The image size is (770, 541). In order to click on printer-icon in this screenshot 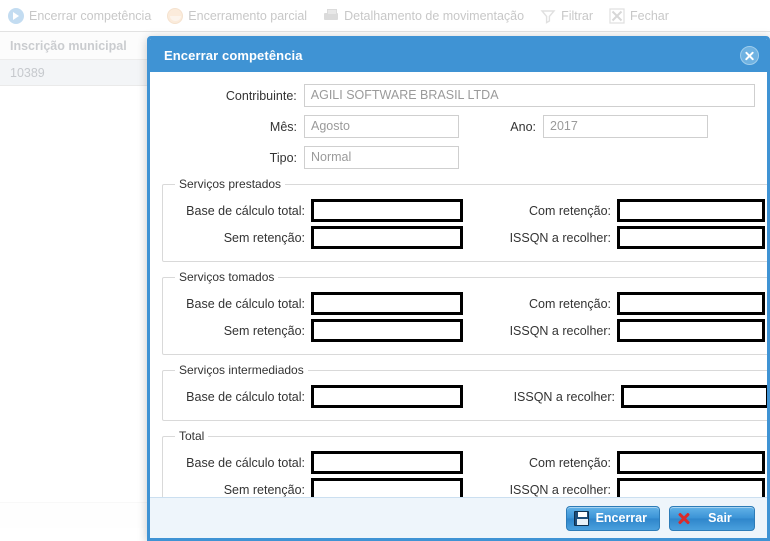, I will do `click(331, 16)`.